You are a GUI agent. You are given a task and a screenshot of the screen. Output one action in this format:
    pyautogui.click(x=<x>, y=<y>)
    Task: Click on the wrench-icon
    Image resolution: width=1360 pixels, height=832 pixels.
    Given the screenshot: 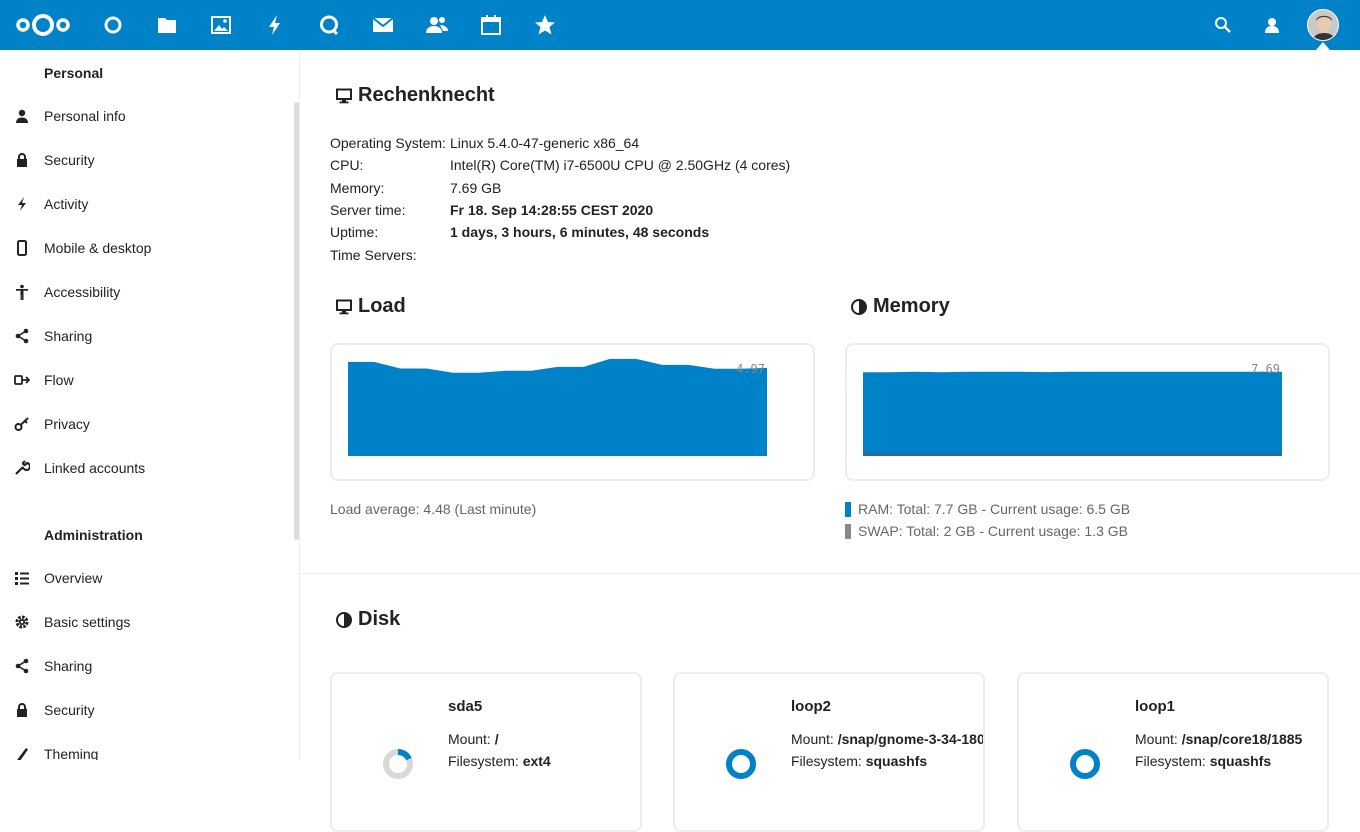 What is the action you would take?
    pyautogui.click(x=22, y=467)
    